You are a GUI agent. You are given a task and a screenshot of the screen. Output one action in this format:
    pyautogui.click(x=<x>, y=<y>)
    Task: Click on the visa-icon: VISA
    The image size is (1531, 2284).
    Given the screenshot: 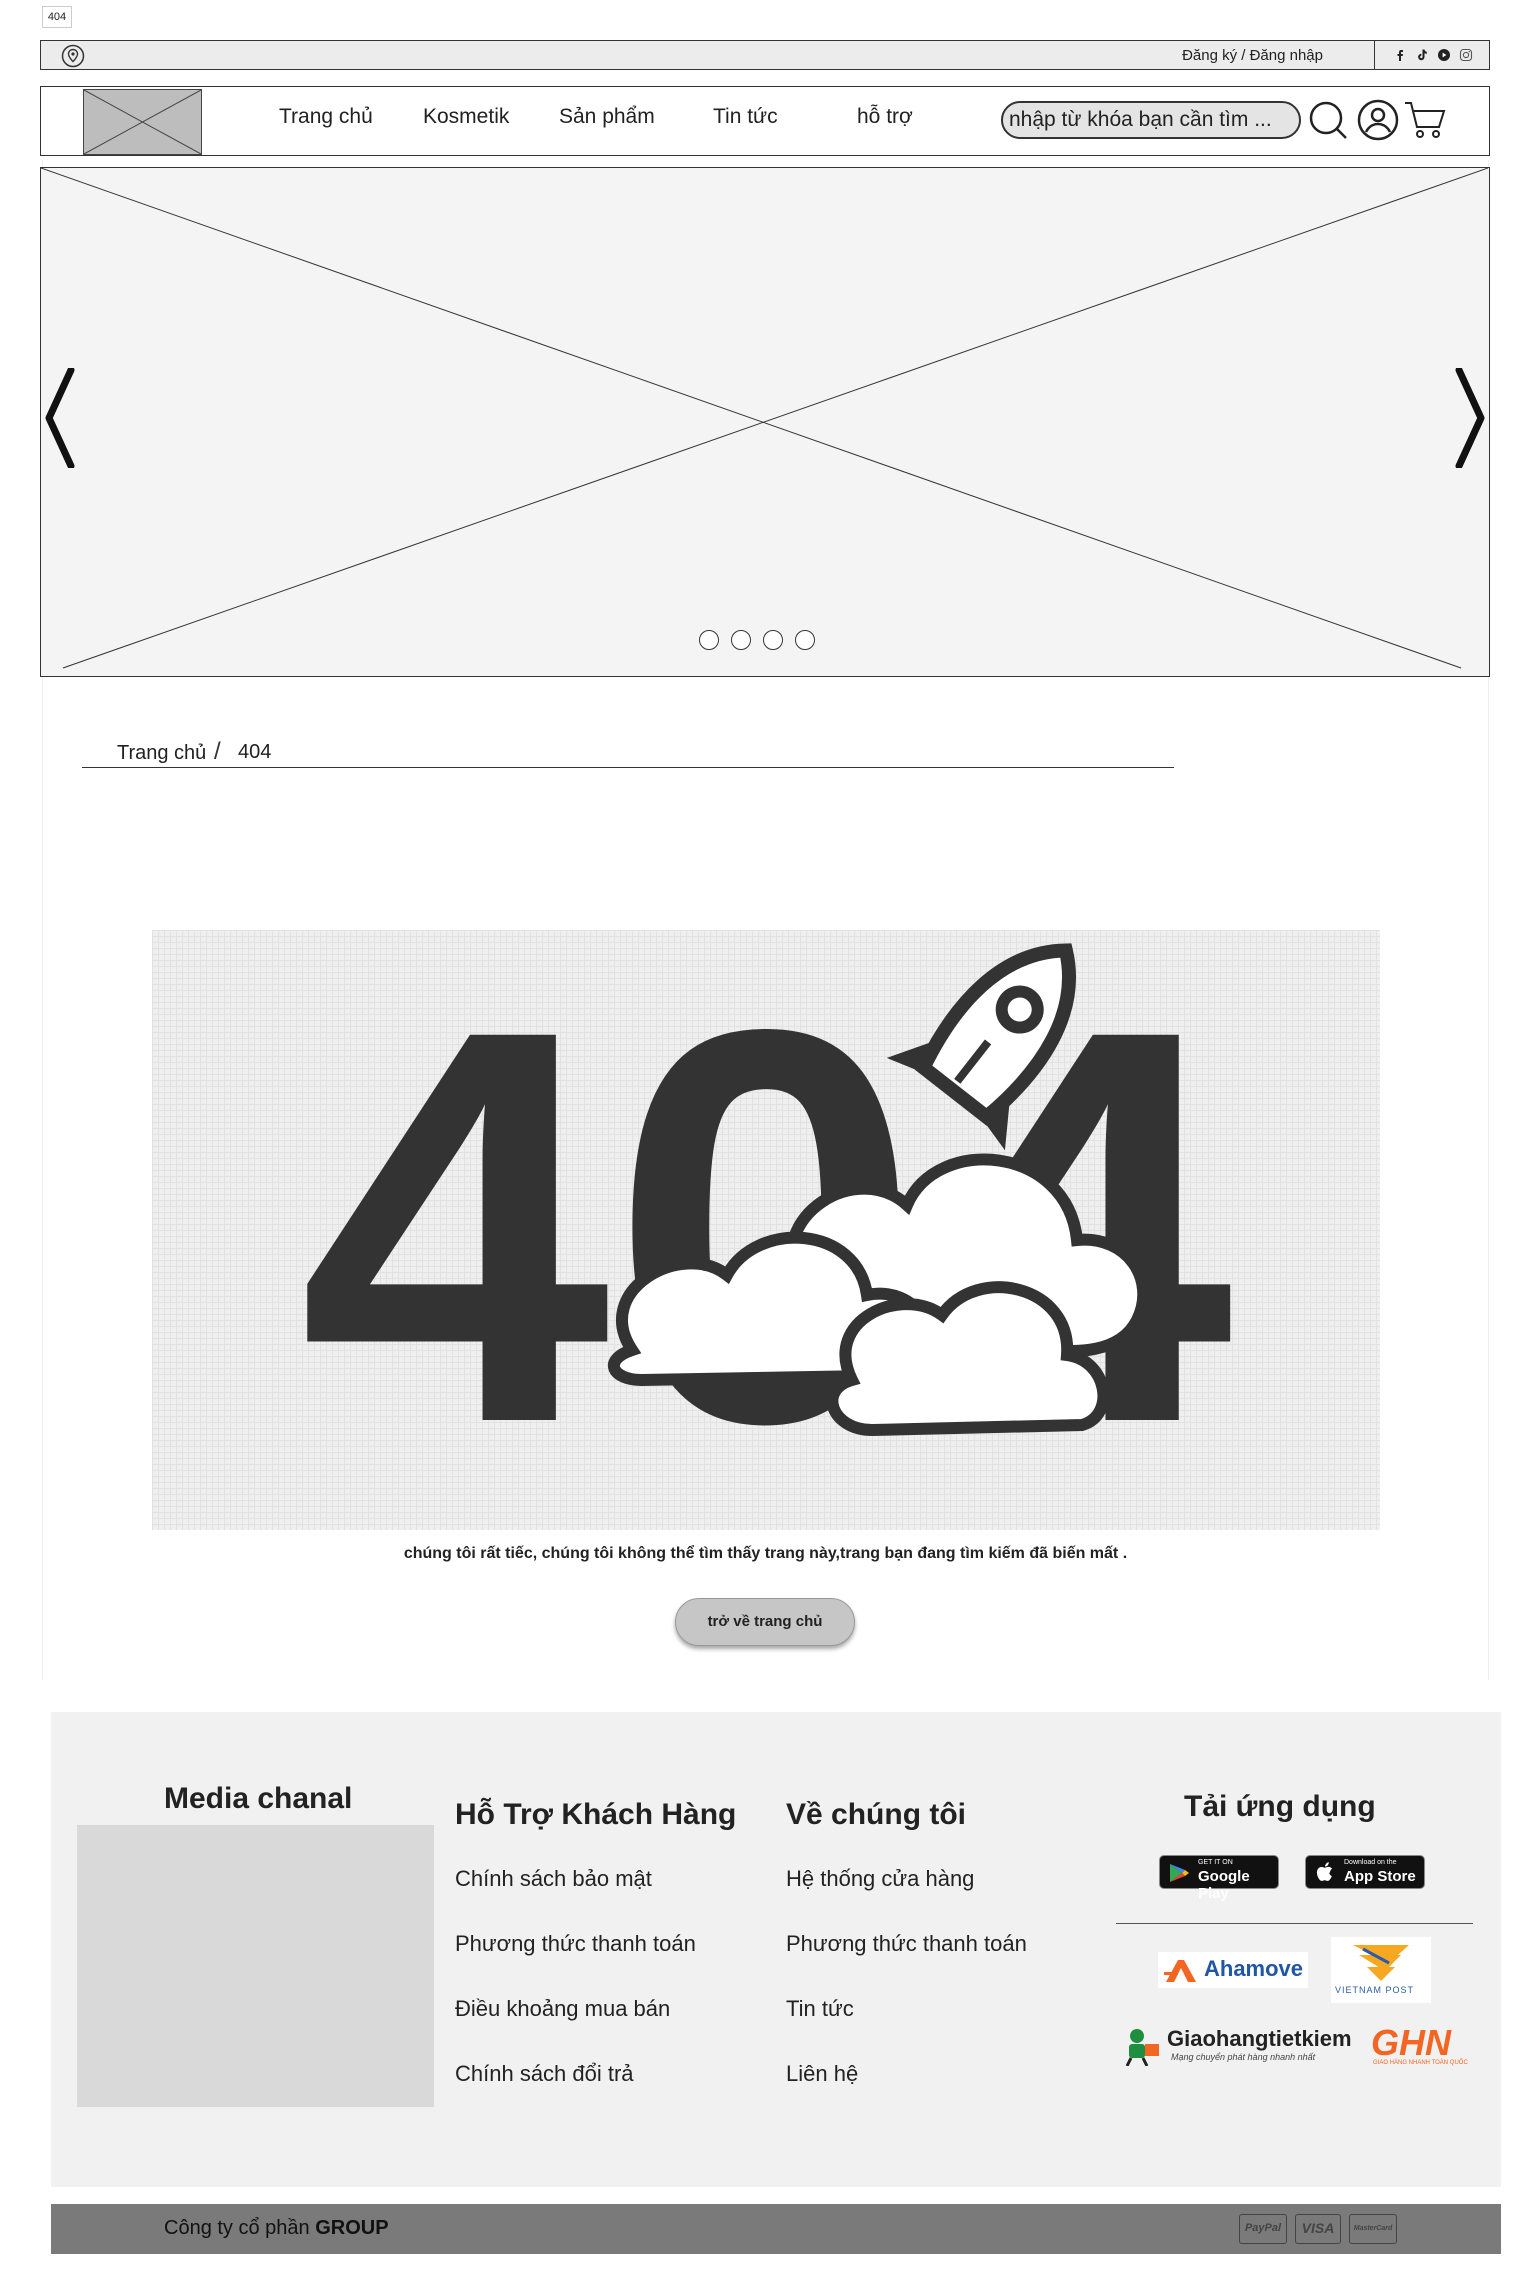 What is the action you would take?
    pyautogui.click(x=1318, y=2229)
    